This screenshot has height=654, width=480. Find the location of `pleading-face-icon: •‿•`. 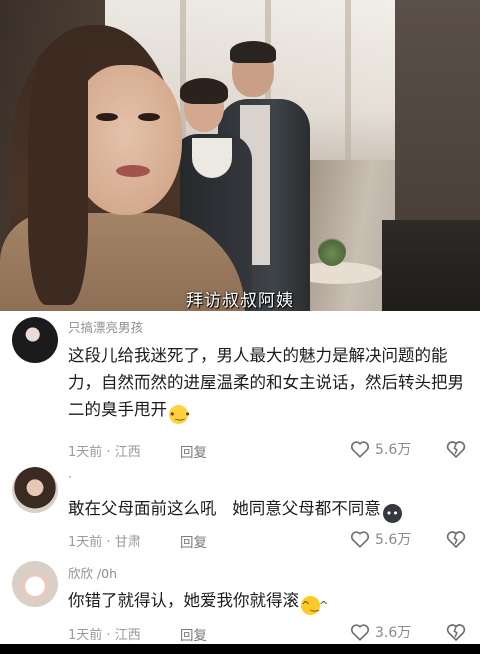

pleading-face-icon: •‿• is located at coordinates (180, 414).